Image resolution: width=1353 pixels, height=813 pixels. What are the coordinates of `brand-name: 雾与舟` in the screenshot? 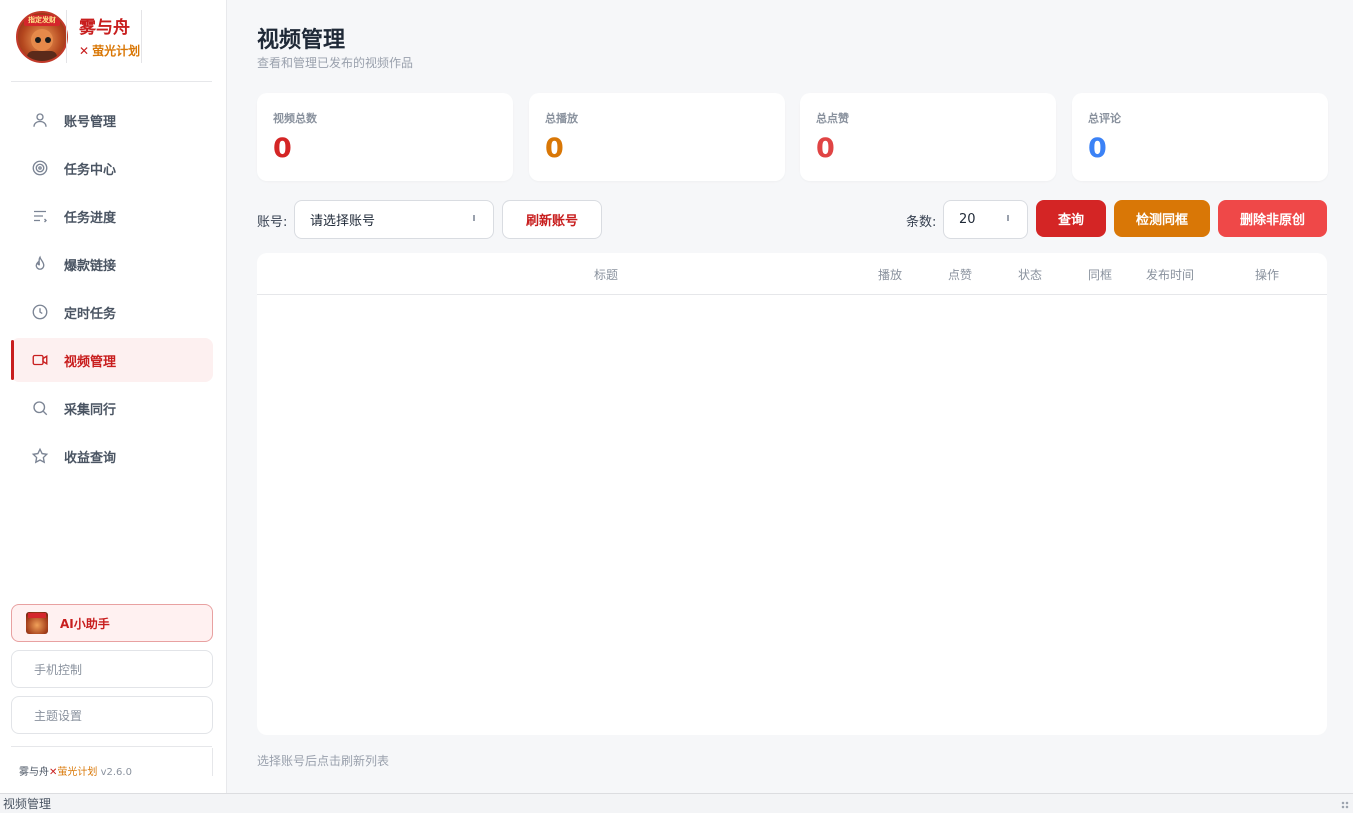 It's located at (104, 28).